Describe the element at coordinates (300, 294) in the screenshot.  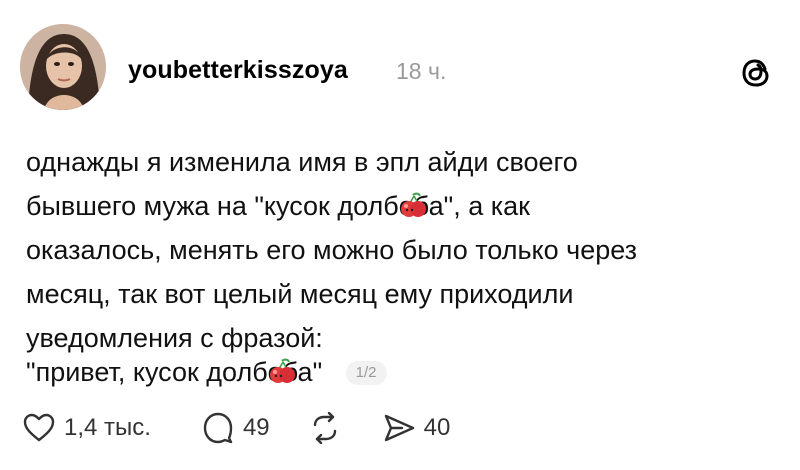
I see `post-line-4: месяц, так вот целый месяц ему приходили` at that location.